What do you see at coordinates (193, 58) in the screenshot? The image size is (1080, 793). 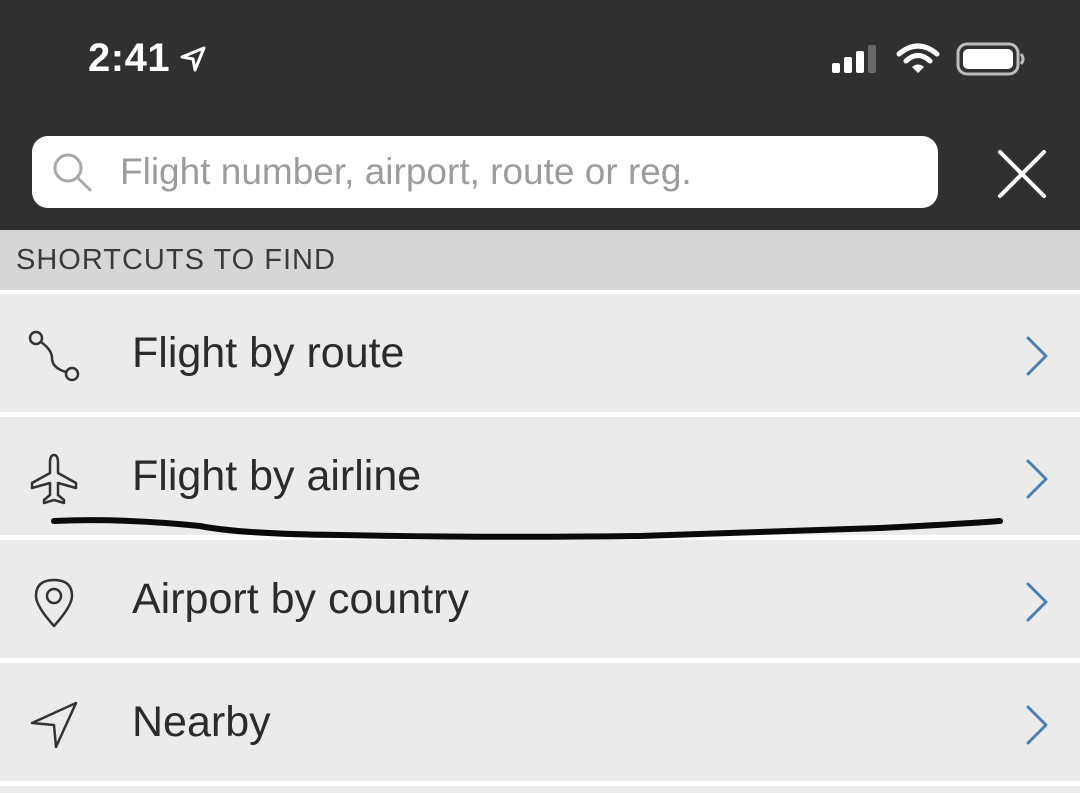 I see `location-arrow-icon` at bounding box center [193, 58].